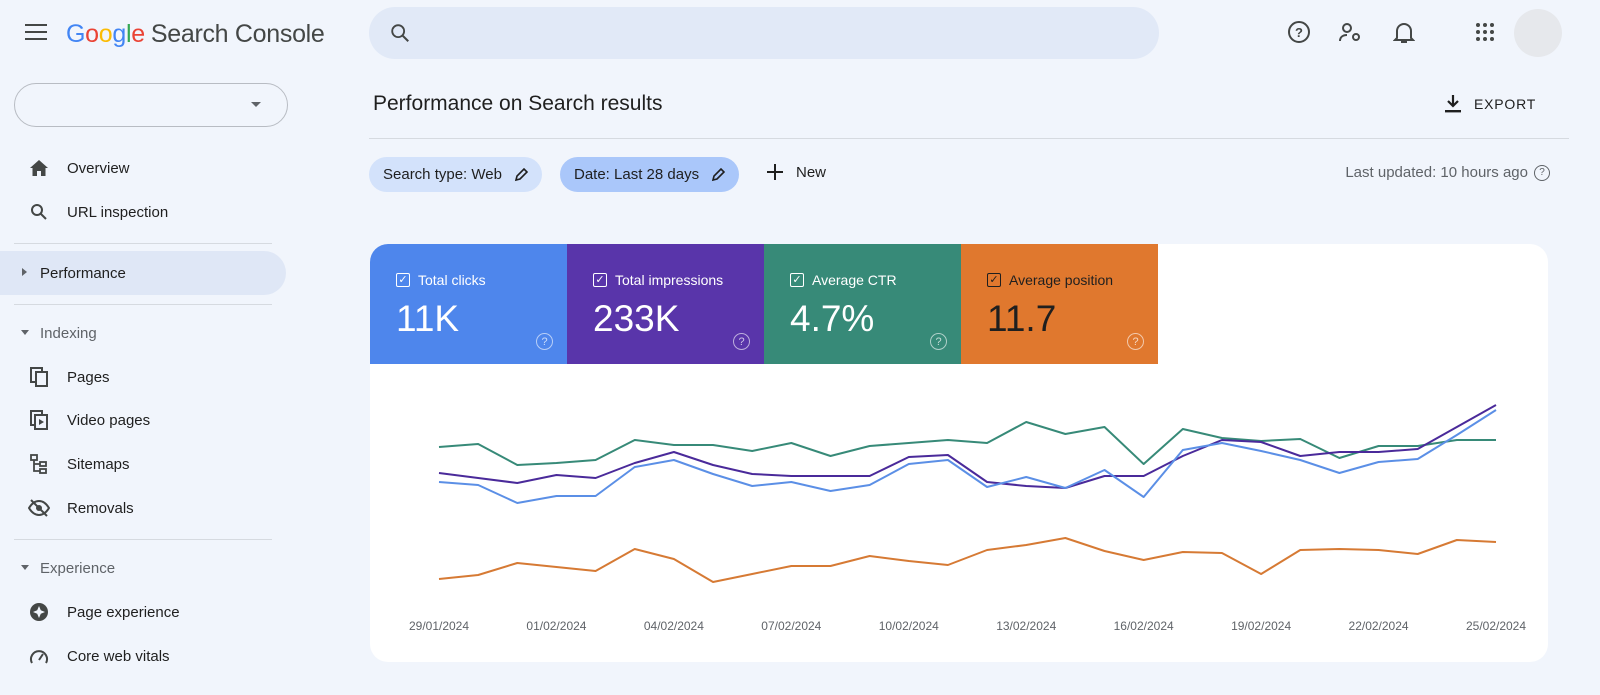 This screenshot has height=695, width=1600. Describe the element at coordinates (1351, 32) in the screenshot. I see `manage-users-icon` at that location.